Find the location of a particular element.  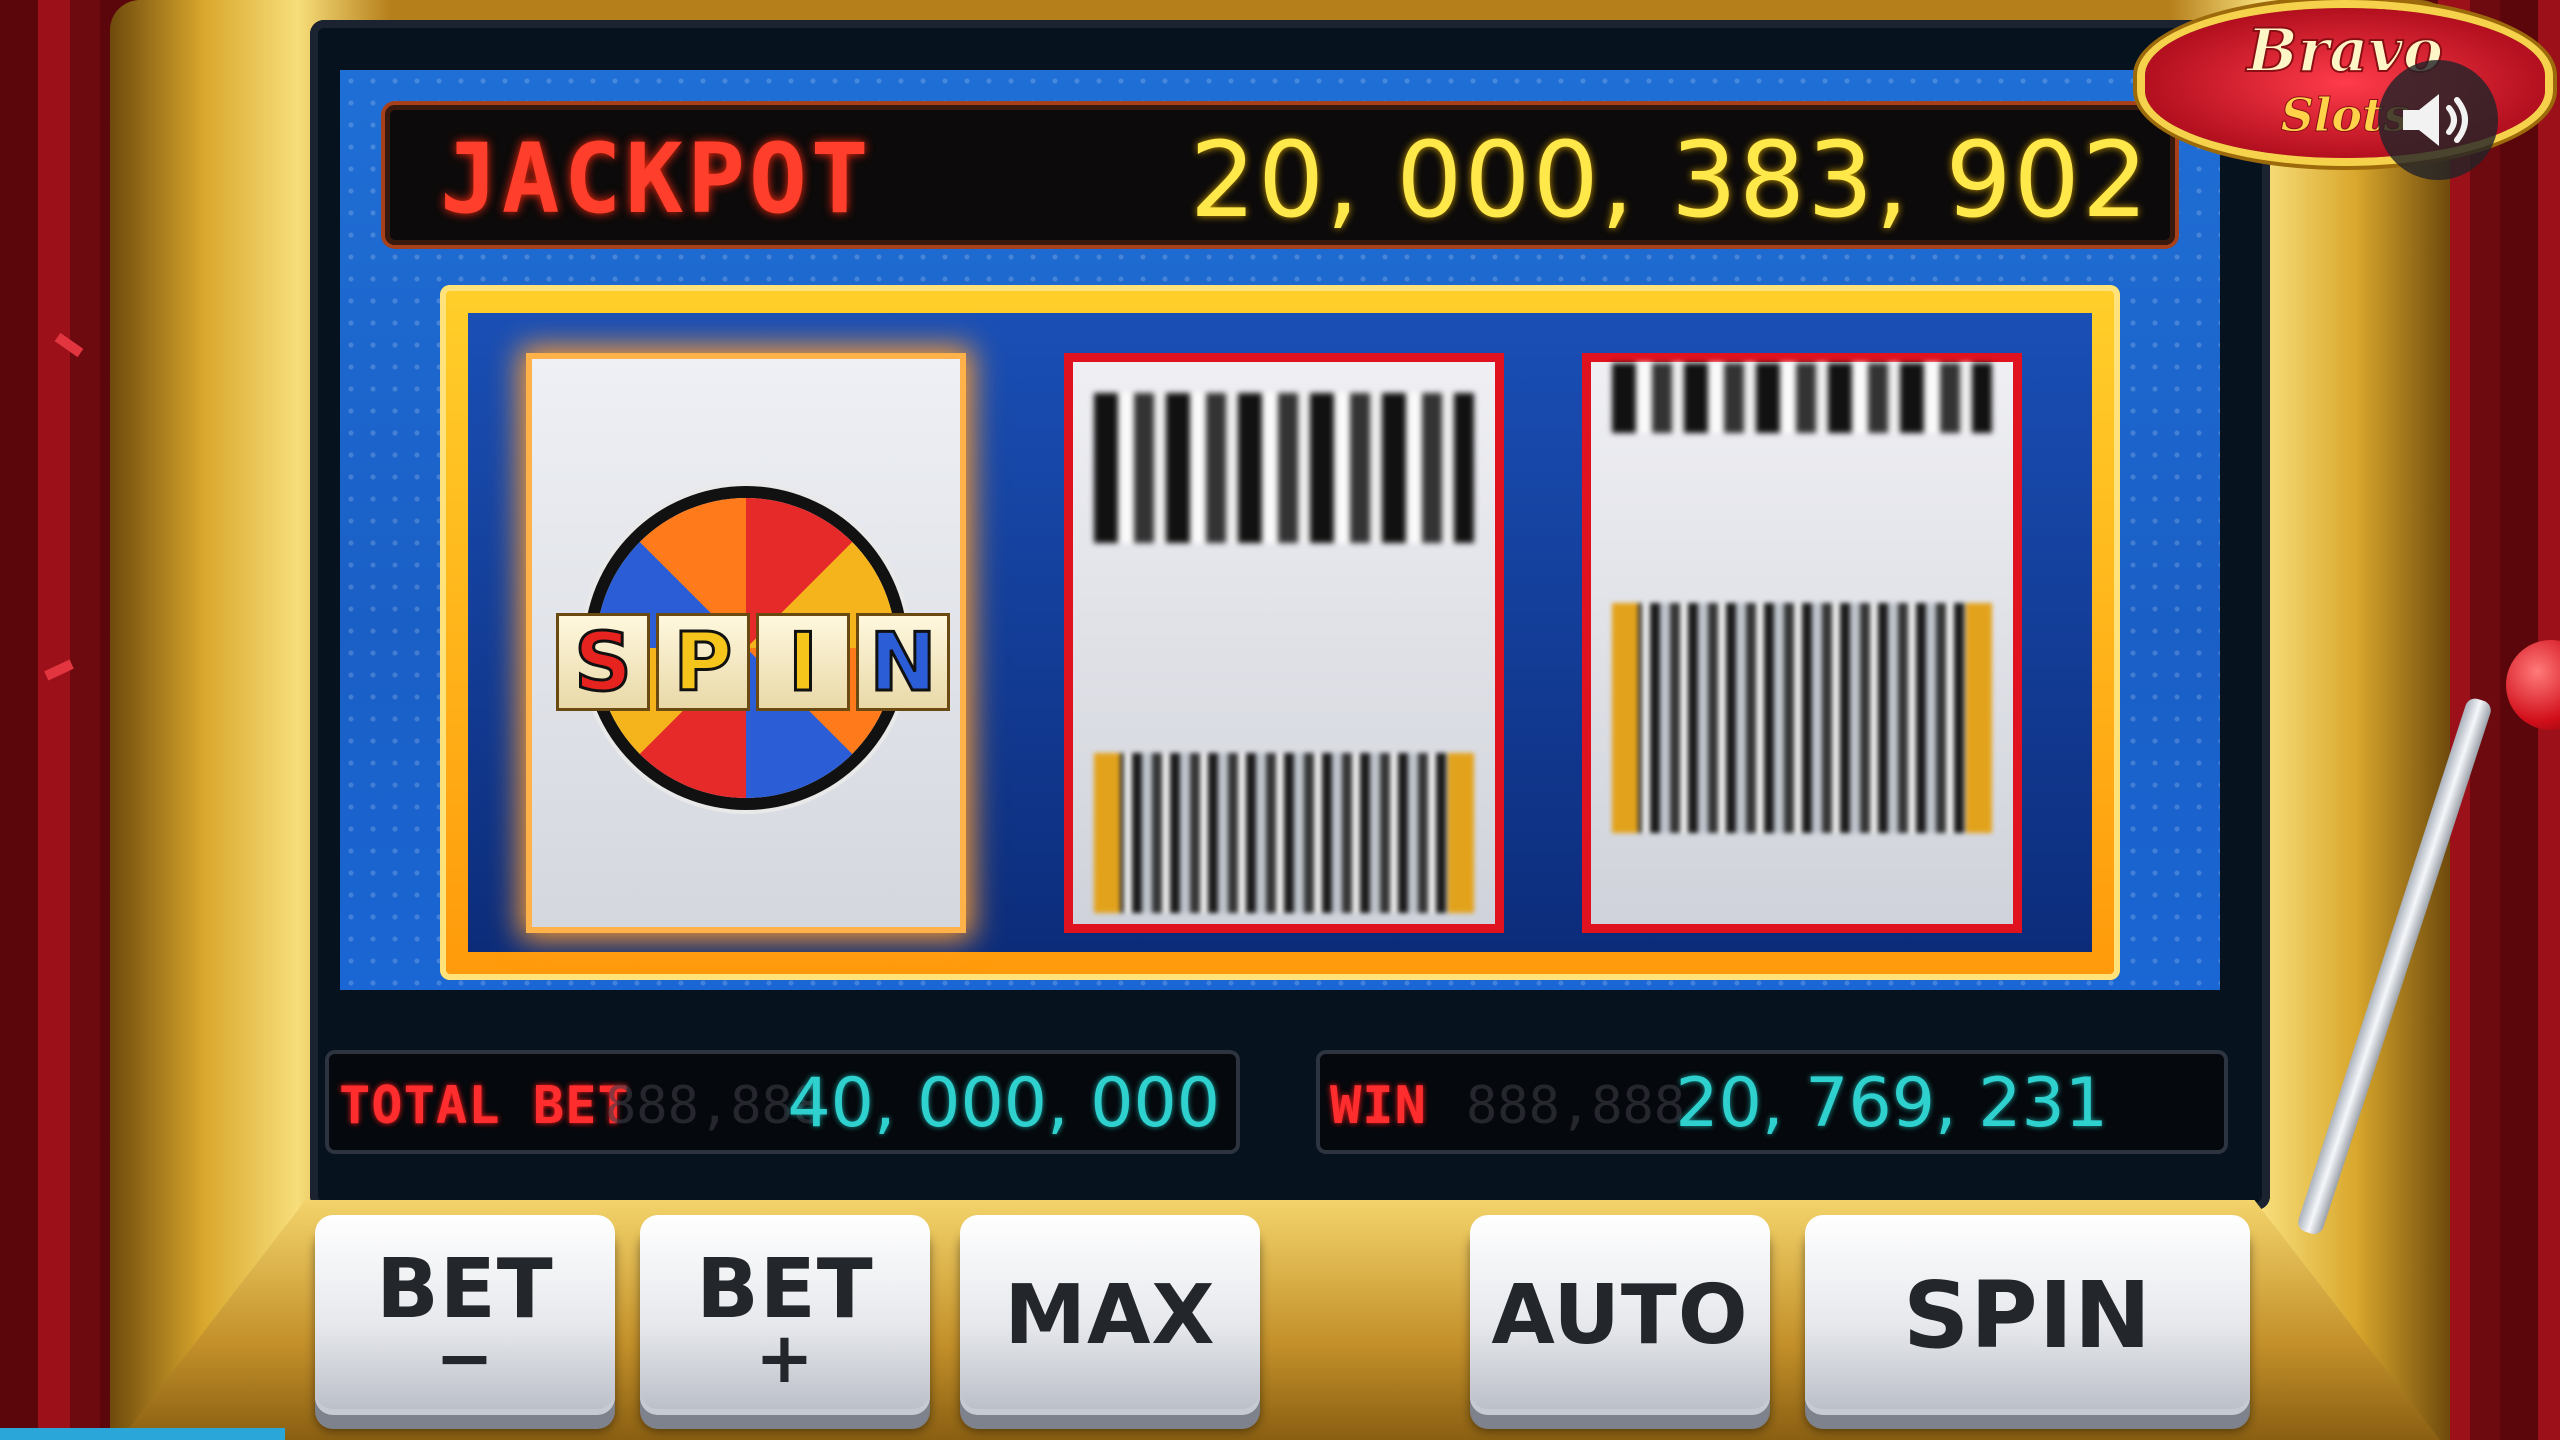

spin-letter-s: S is located at coordinates (603, 662).